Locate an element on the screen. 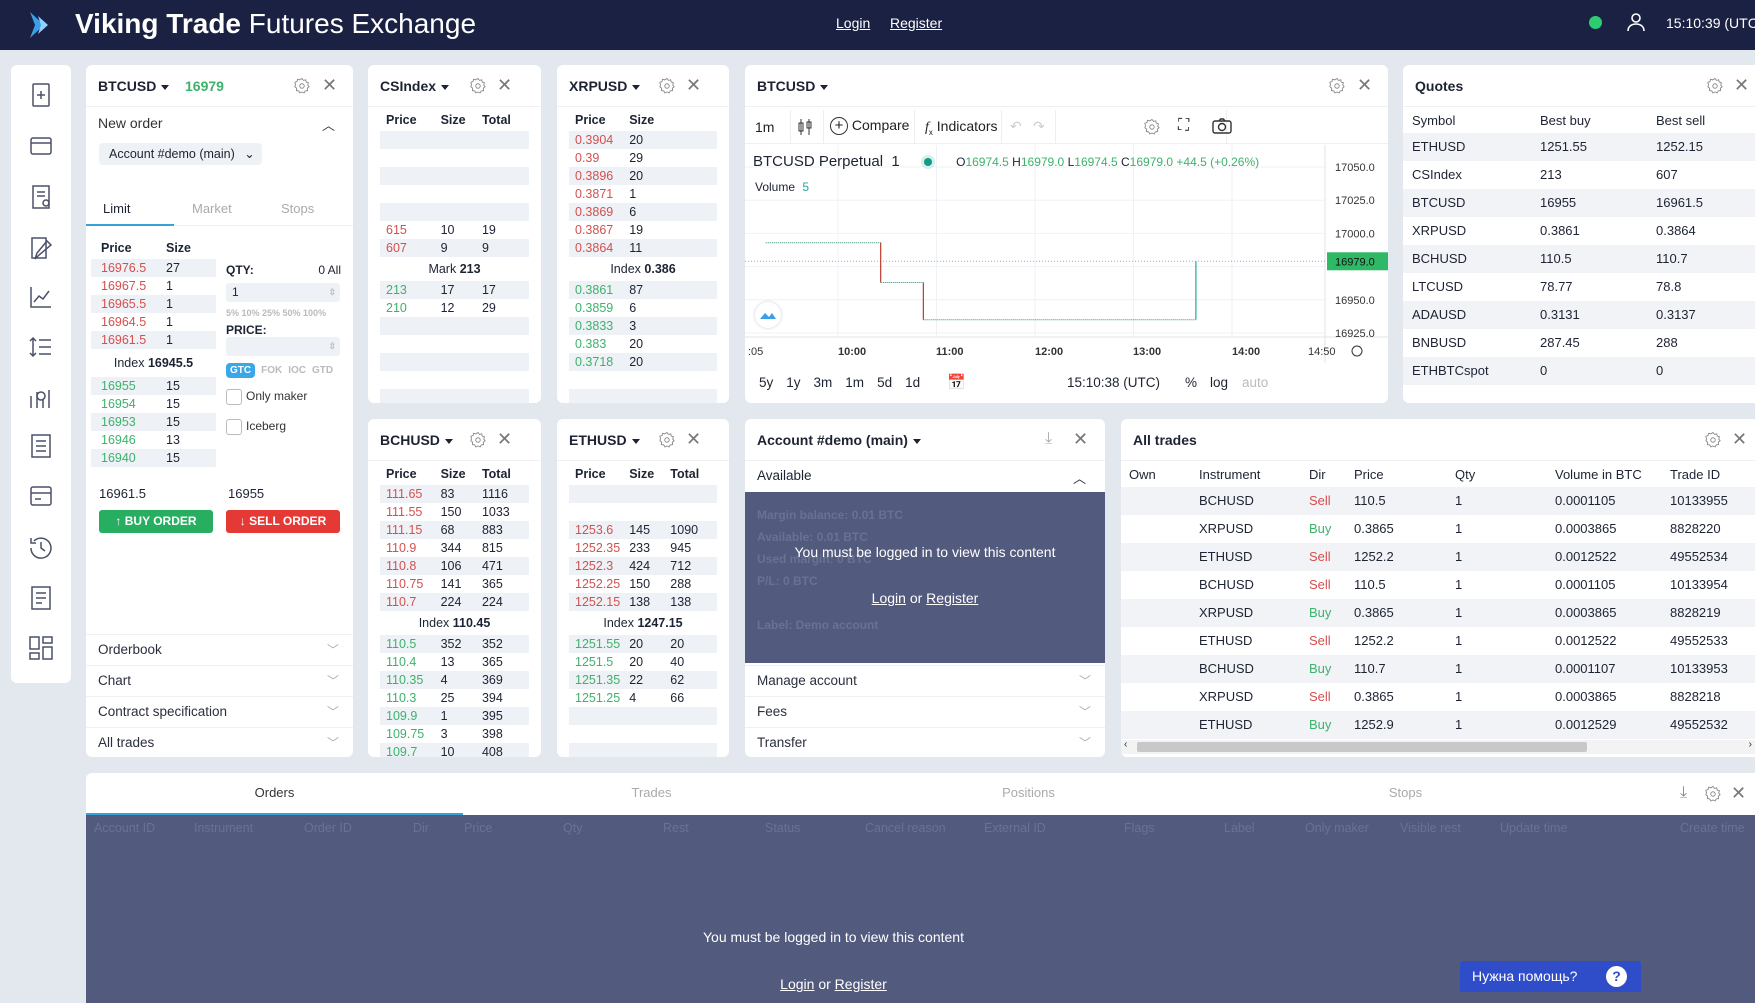  orderbook-row: 0.3896 20 is located at coordinates (643, 176).